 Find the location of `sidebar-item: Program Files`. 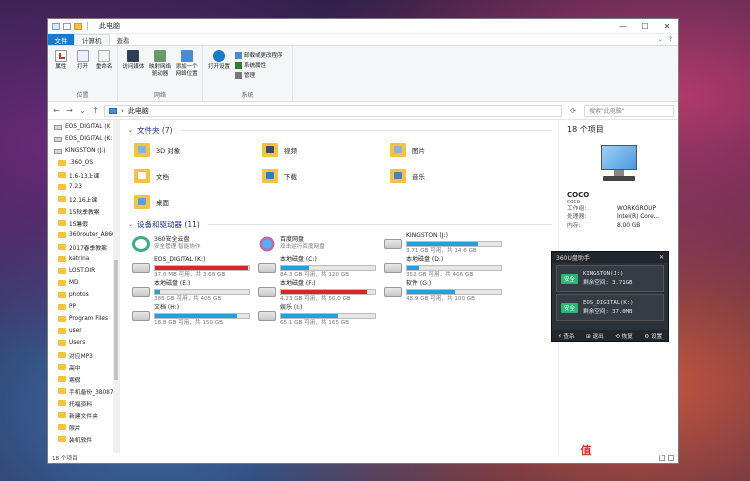

sidebar-item: Program Files is located at coordinates (83, 319).